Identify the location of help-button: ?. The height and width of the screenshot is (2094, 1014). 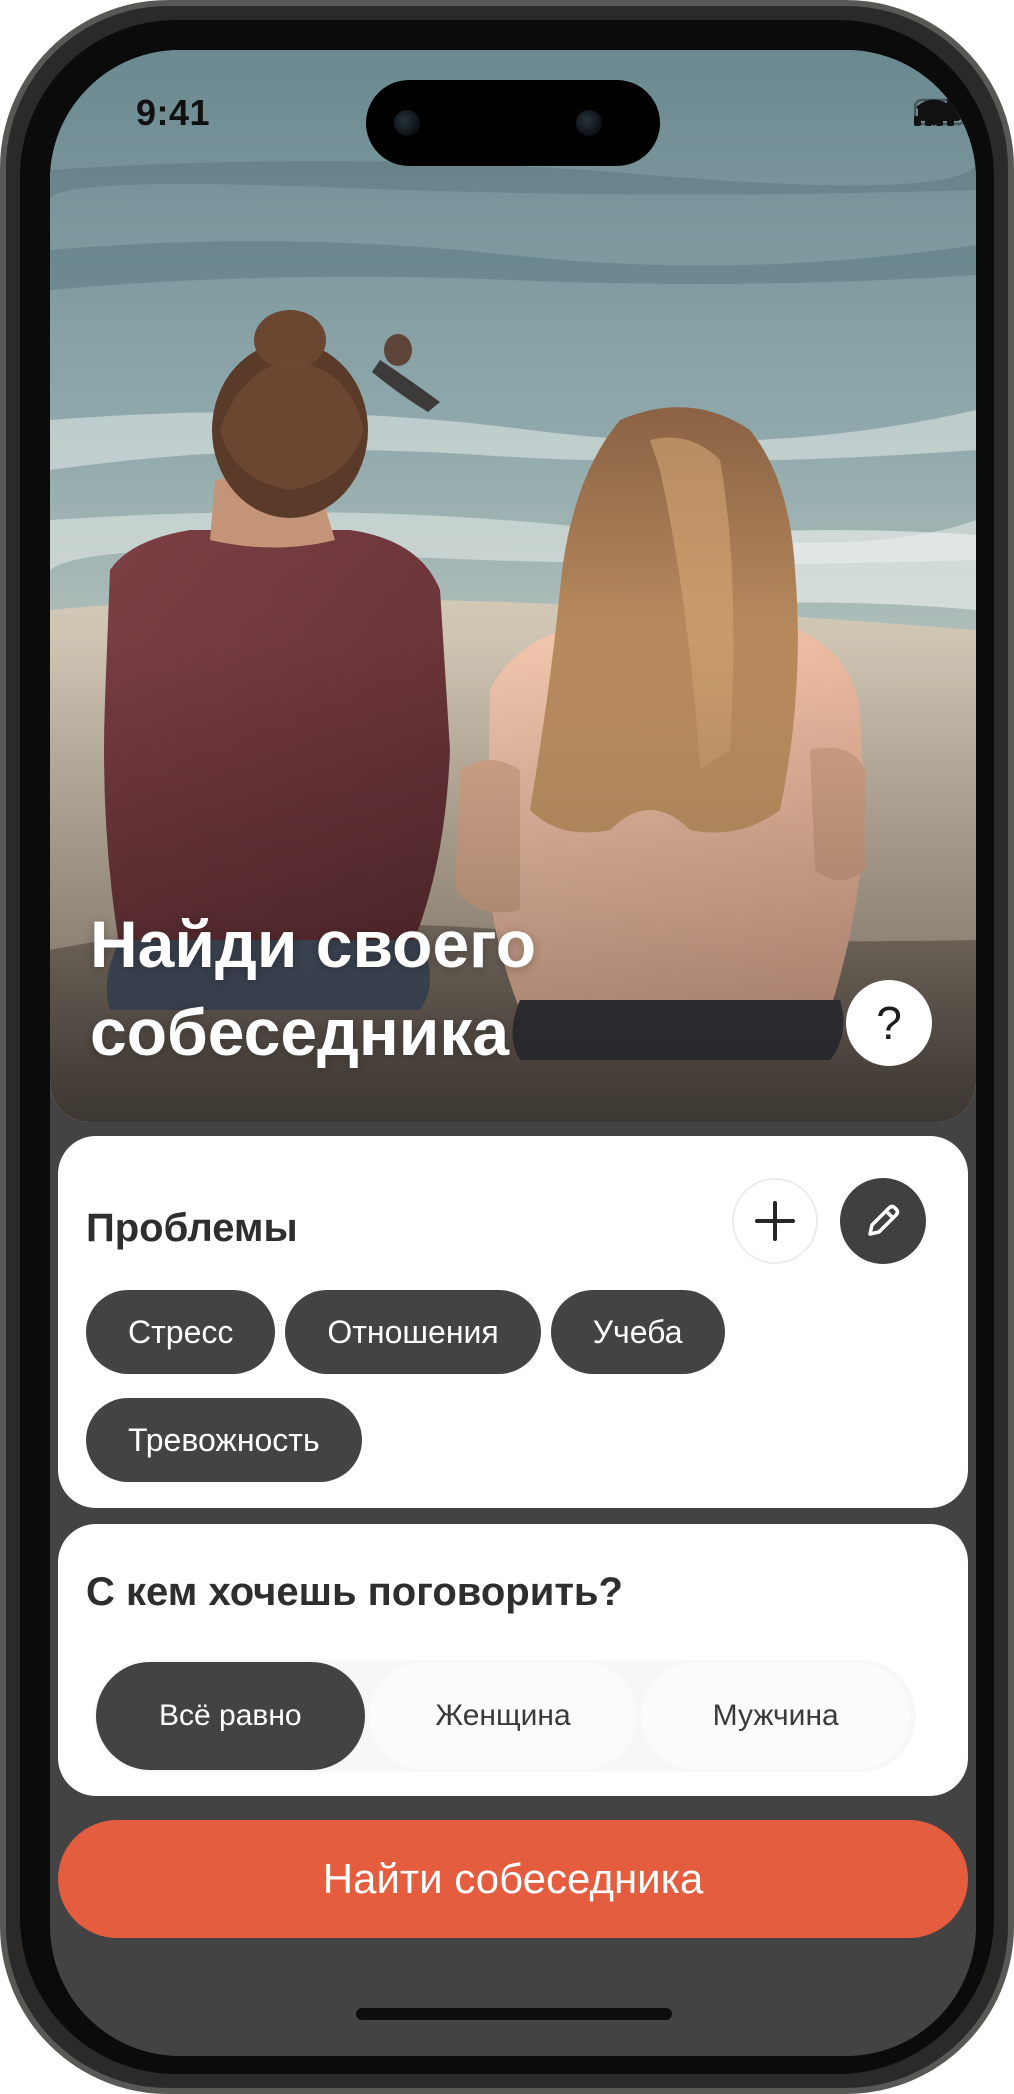
(889, 1023).